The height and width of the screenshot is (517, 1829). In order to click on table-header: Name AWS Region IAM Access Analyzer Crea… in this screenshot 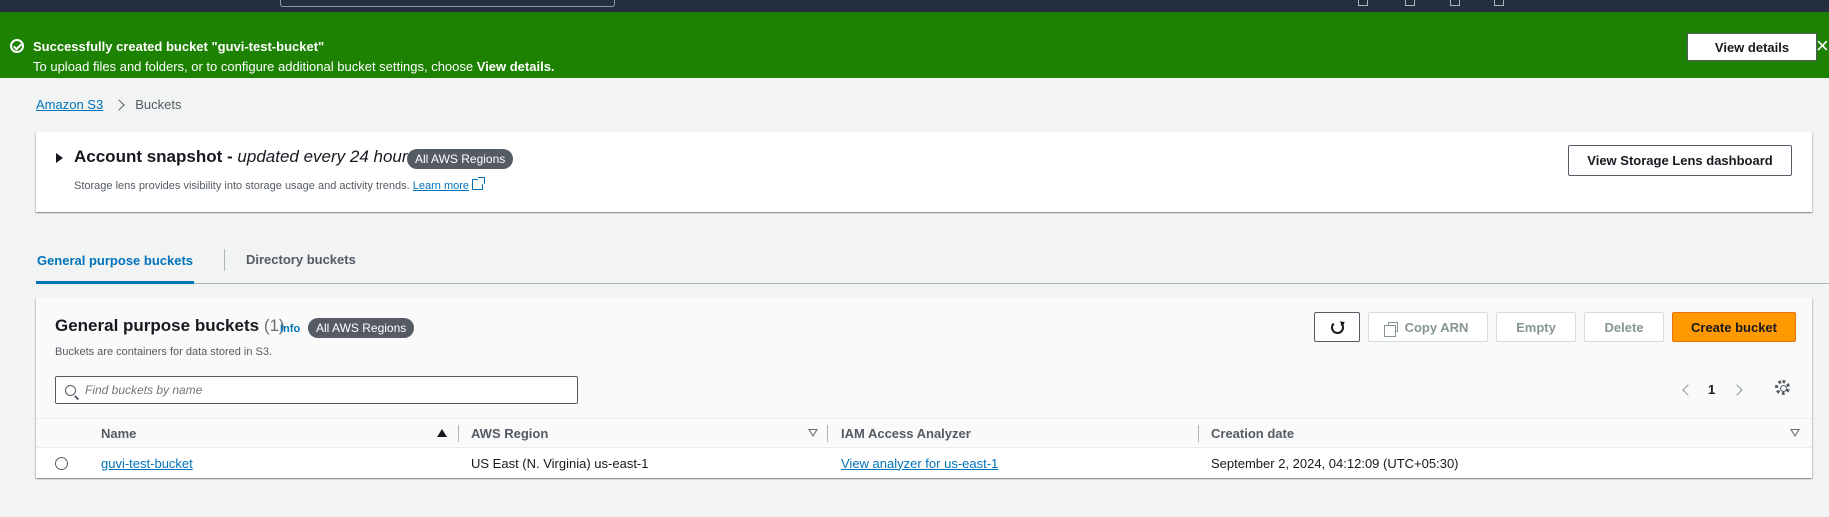, I will do `click(924, 433)`.